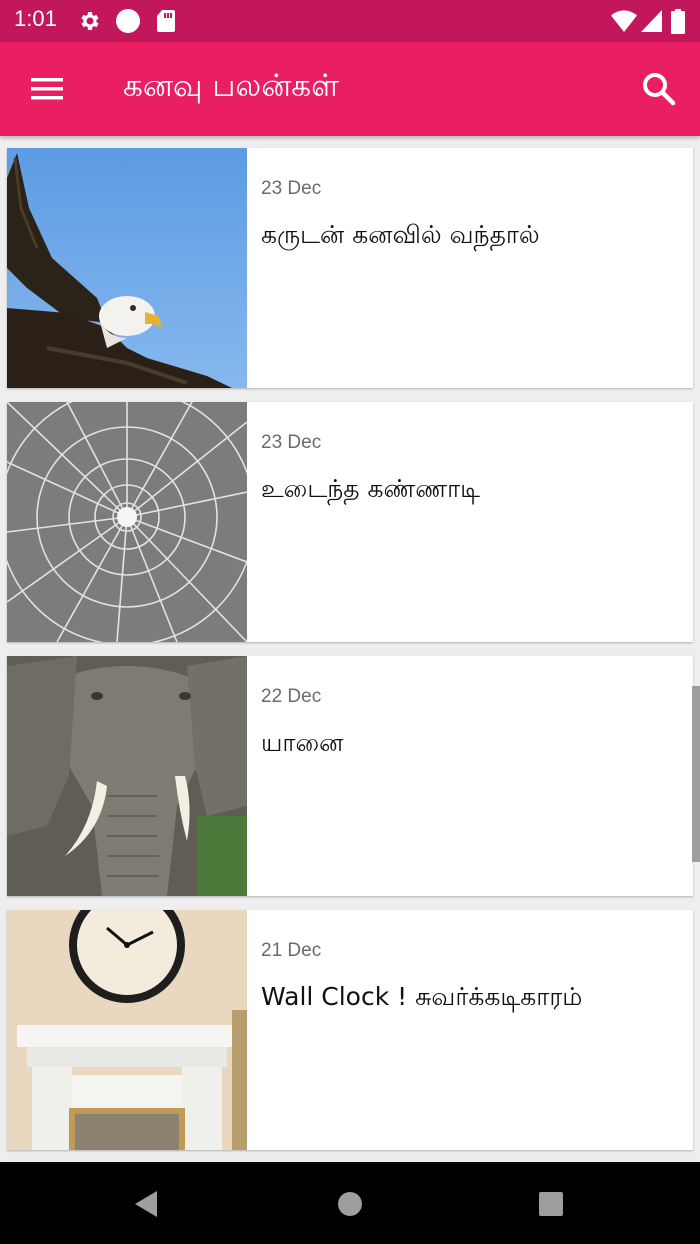  I want to click on hamburger-menu-icon, so click(47, 89).